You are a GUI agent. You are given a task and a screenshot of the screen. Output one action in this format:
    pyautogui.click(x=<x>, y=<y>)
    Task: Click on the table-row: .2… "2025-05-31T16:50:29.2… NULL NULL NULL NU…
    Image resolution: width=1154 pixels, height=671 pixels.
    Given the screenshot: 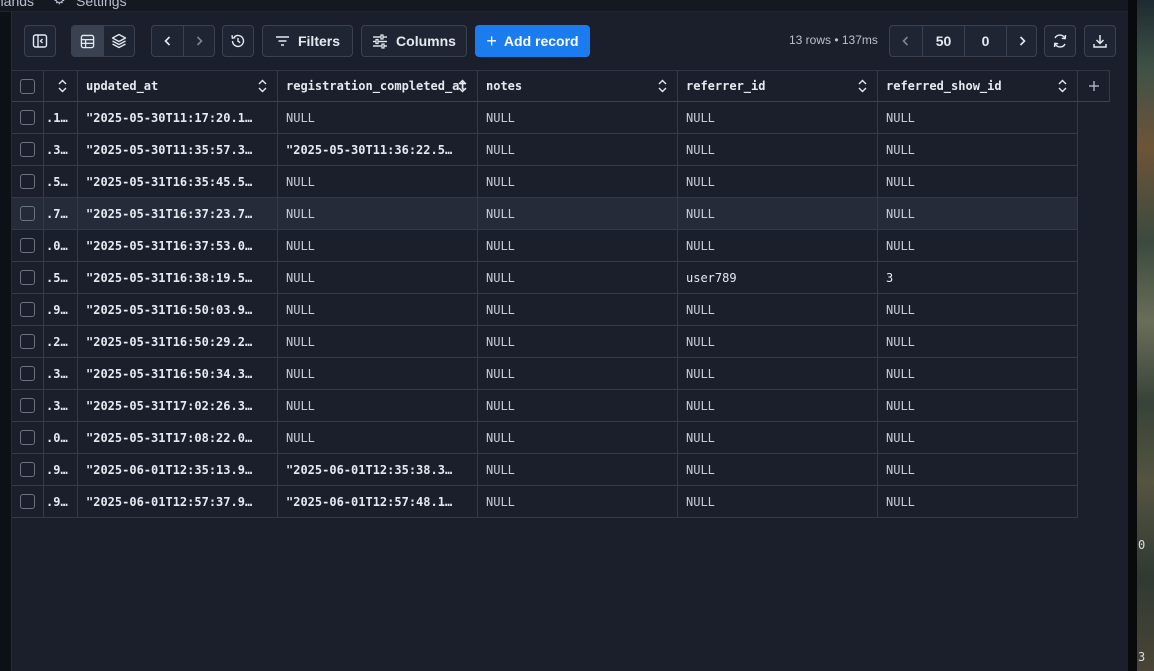 What is the action you would take?
    pyautogui.click(x=545, y=342)
    